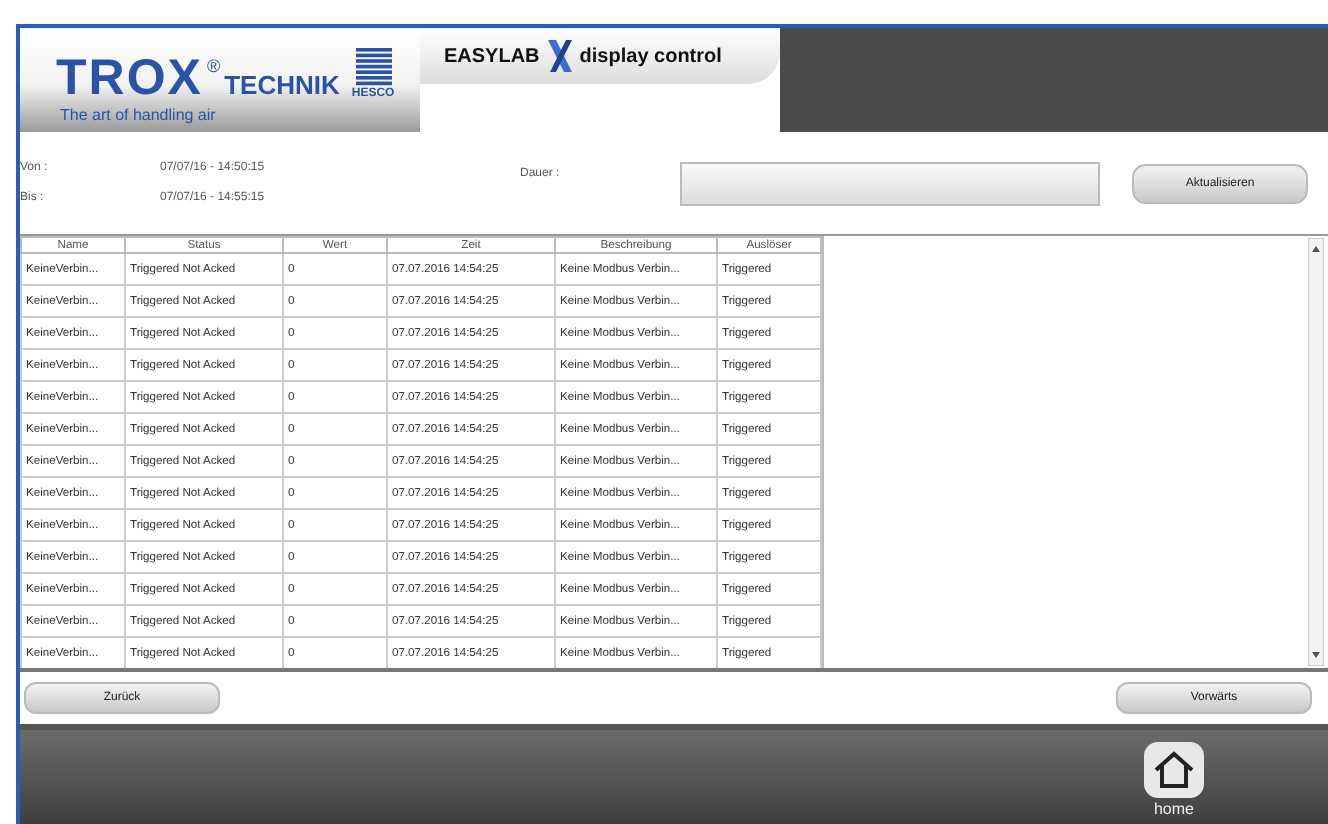 This screenshot has height=824, width=1328. Describe the element at coordinates (213, 66) in the screenshot. I see `registered-mark: ®` at that location.